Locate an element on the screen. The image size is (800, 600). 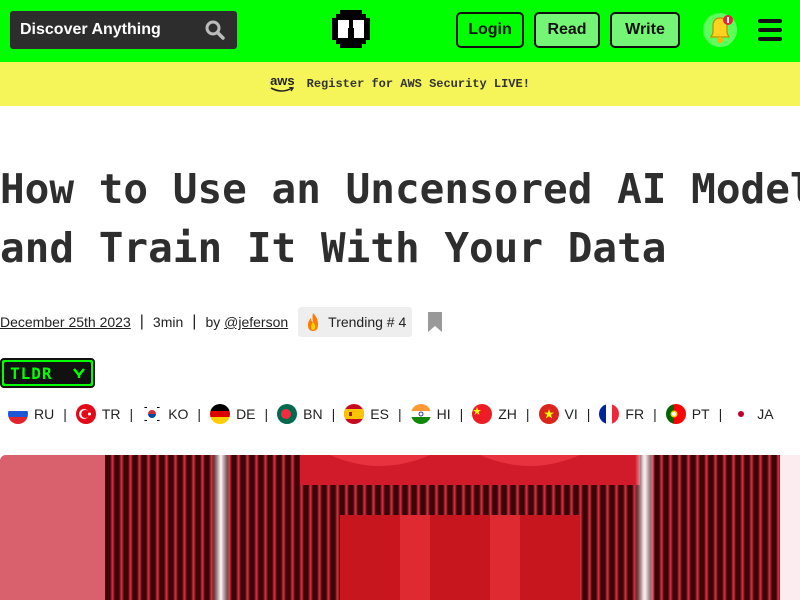
lang-code: VI is located at coordinates (571, 414).